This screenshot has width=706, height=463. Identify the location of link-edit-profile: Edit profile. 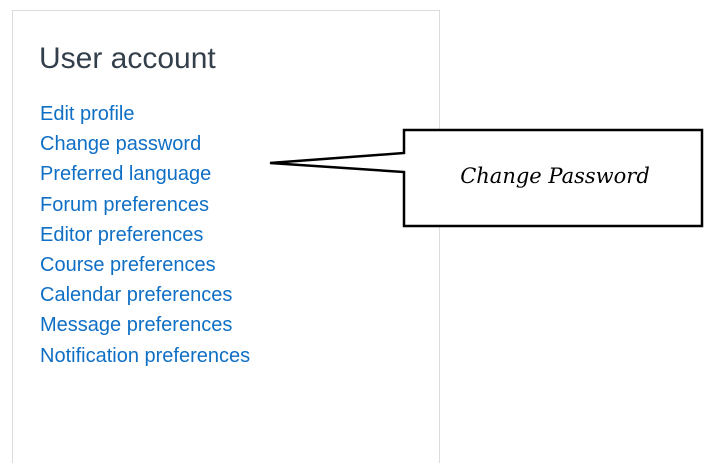
(145, 114).